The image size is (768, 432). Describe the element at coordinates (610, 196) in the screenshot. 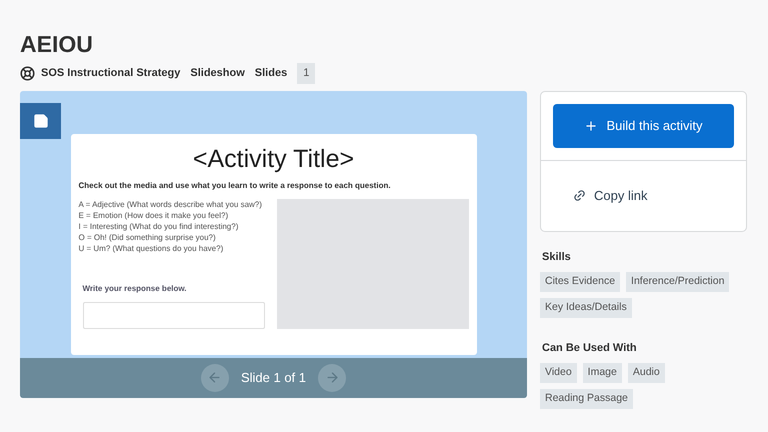

I see `copy-link: Copy link` at that location.